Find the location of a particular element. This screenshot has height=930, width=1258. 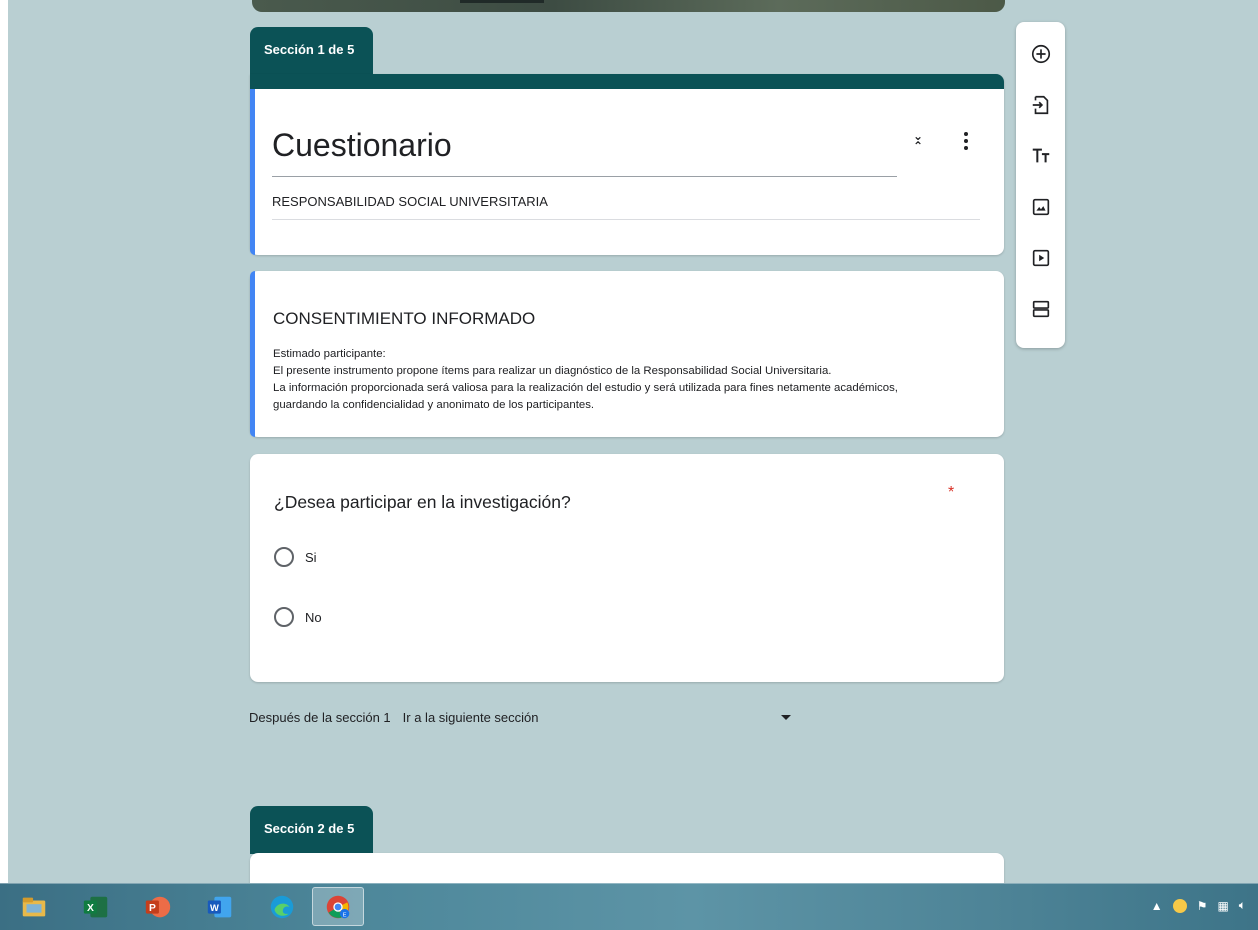

description-underline is located at coordinates (626, 219).